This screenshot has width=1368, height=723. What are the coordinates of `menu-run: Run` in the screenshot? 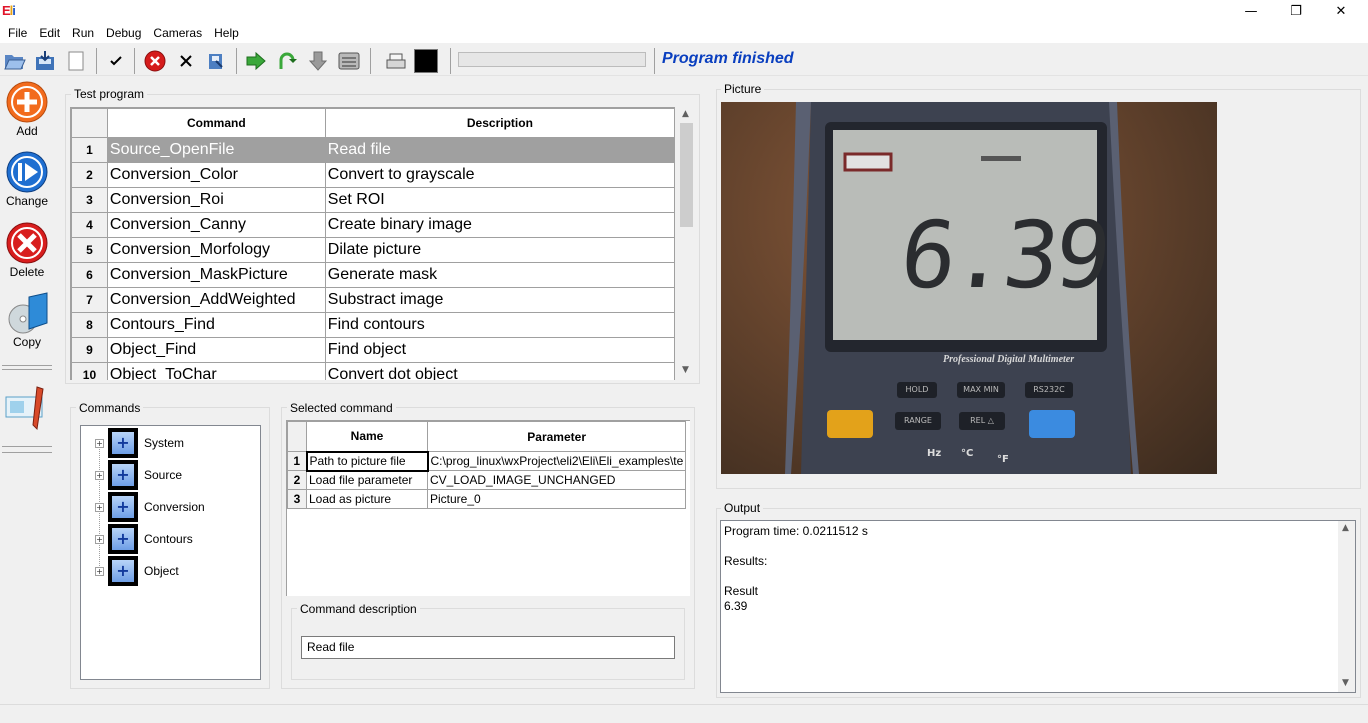 It's located at (83, 33).